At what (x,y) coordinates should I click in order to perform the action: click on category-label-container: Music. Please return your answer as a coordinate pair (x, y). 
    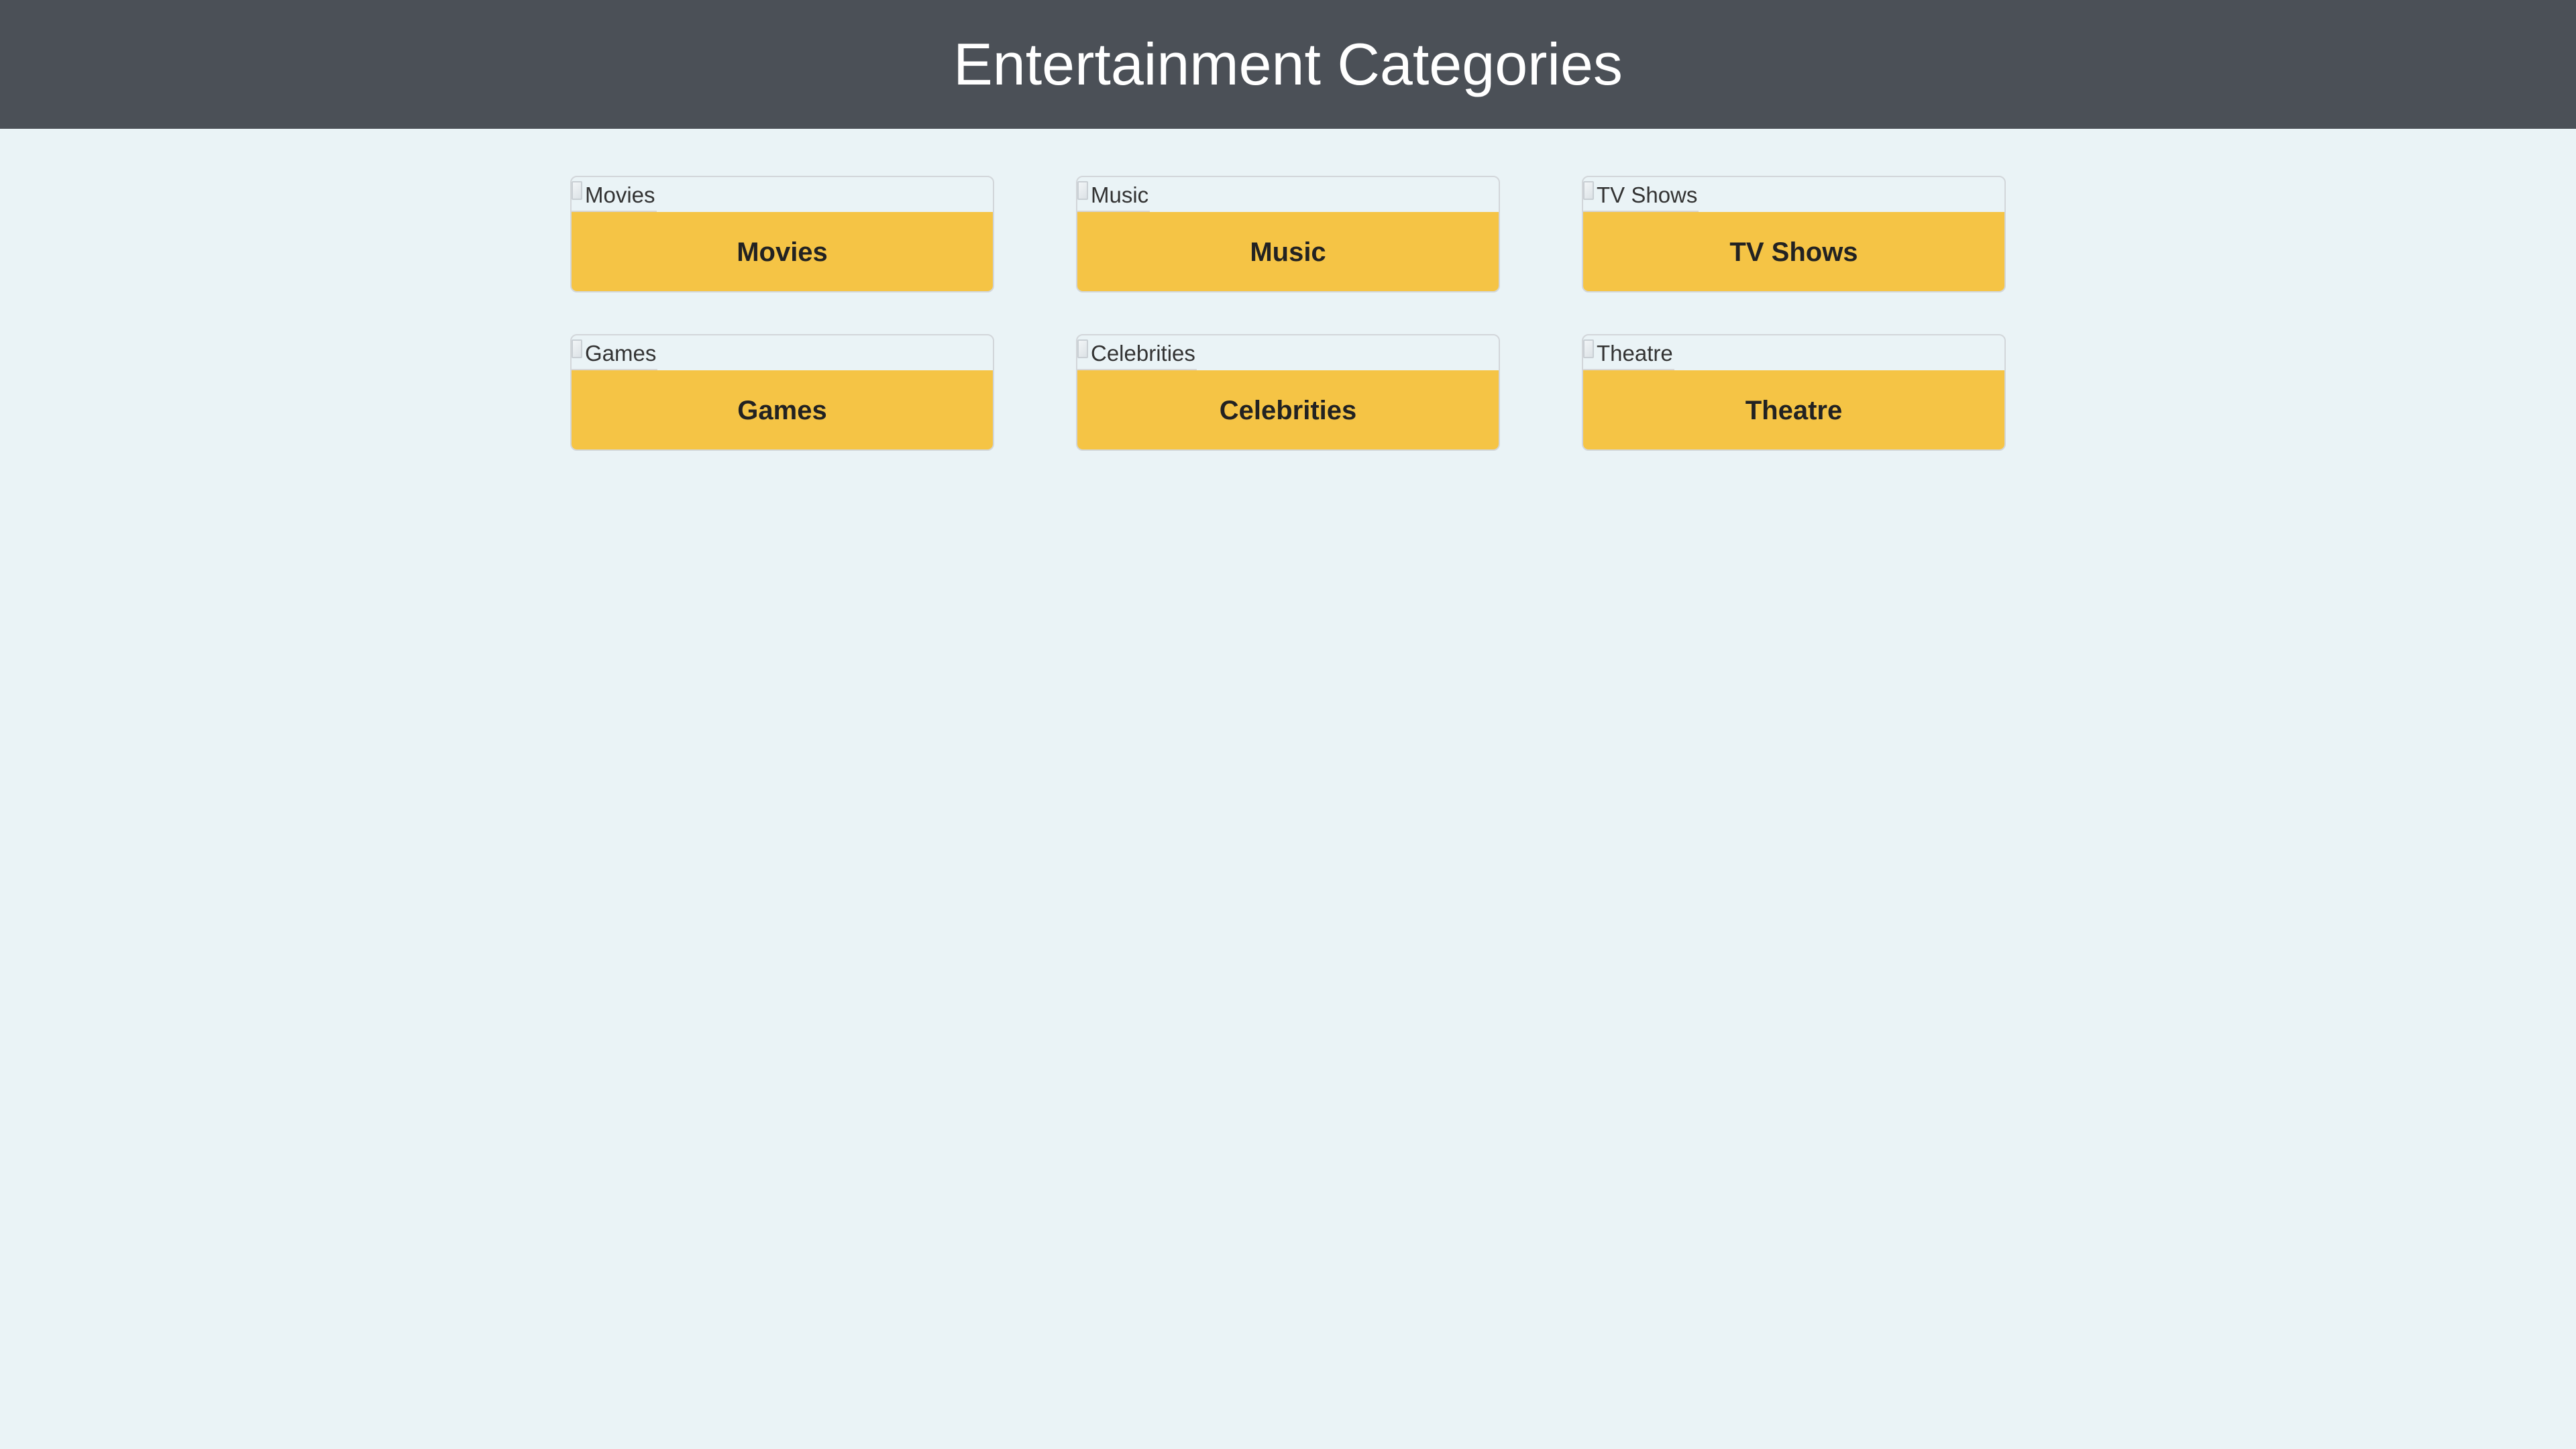
    Looking at the image, I should click on (1288, 251).